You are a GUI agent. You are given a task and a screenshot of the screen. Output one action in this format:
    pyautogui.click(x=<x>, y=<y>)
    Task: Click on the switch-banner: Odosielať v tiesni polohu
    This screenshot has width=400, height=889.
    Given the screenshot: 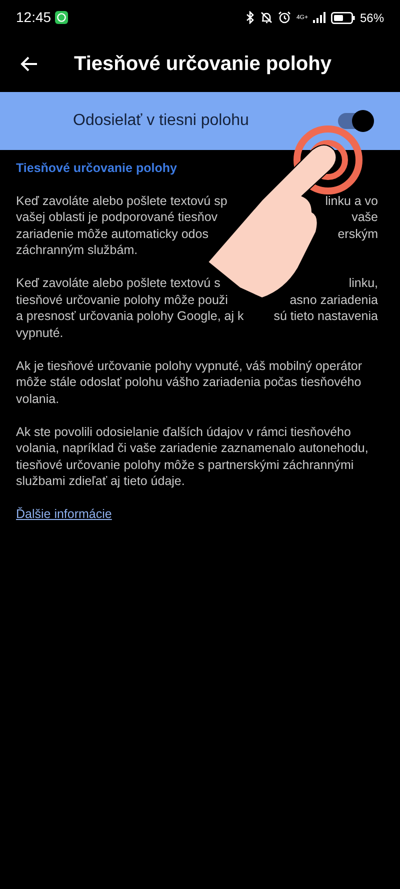 What is the action you would take?
    pyautogui.click(x=200, y=121)
    